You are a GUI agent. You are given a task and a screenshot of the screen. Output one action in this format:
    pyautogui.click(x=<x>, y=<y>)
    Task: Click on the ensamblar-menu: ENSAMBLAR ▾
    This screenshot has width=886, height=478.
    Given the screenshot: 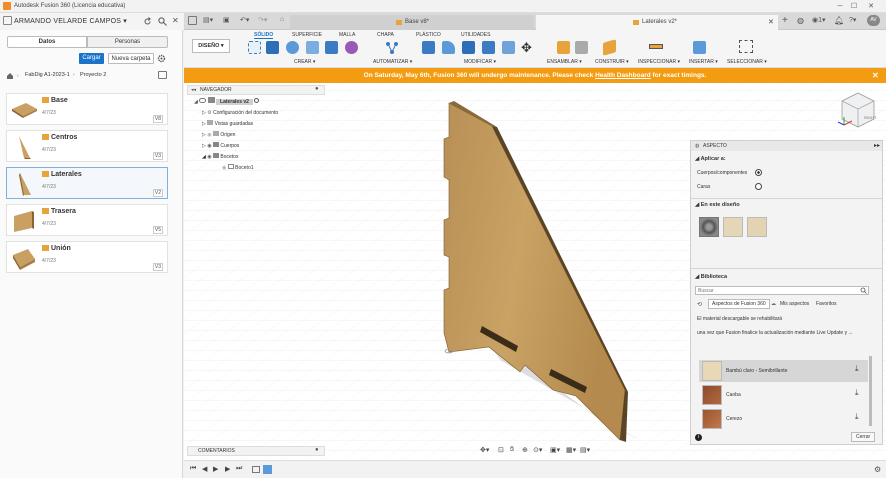 What is the action you would take?
    pyautogui.click(x=564, y=62)
    